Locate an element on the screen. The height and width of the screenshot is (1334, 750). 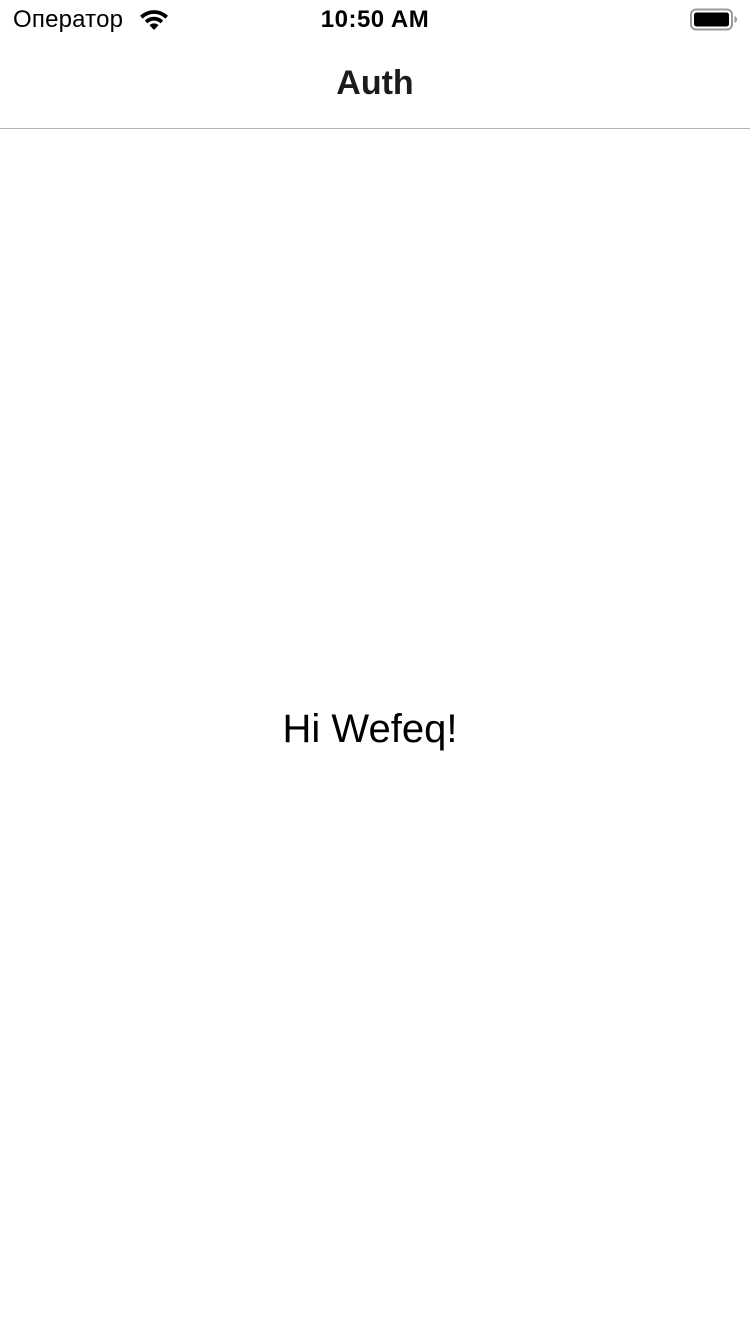
navigation-bar: Auth is located at coordinates (375, 84).